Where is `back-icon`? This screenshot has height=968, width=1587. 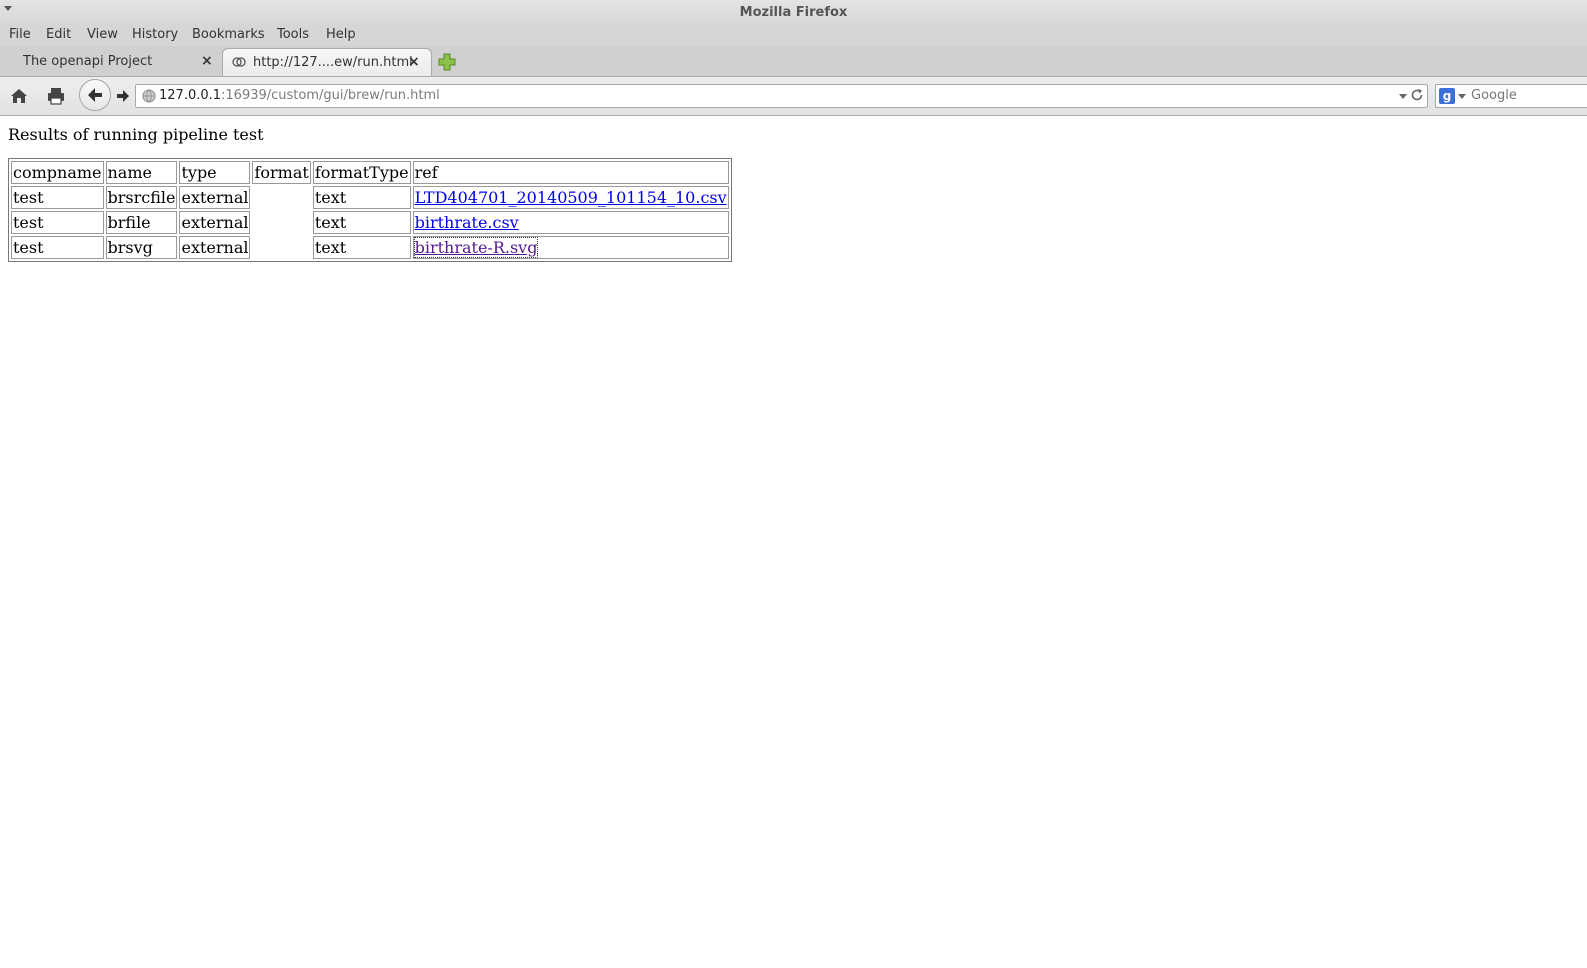
back-icon is located at coordinates (95, 95).